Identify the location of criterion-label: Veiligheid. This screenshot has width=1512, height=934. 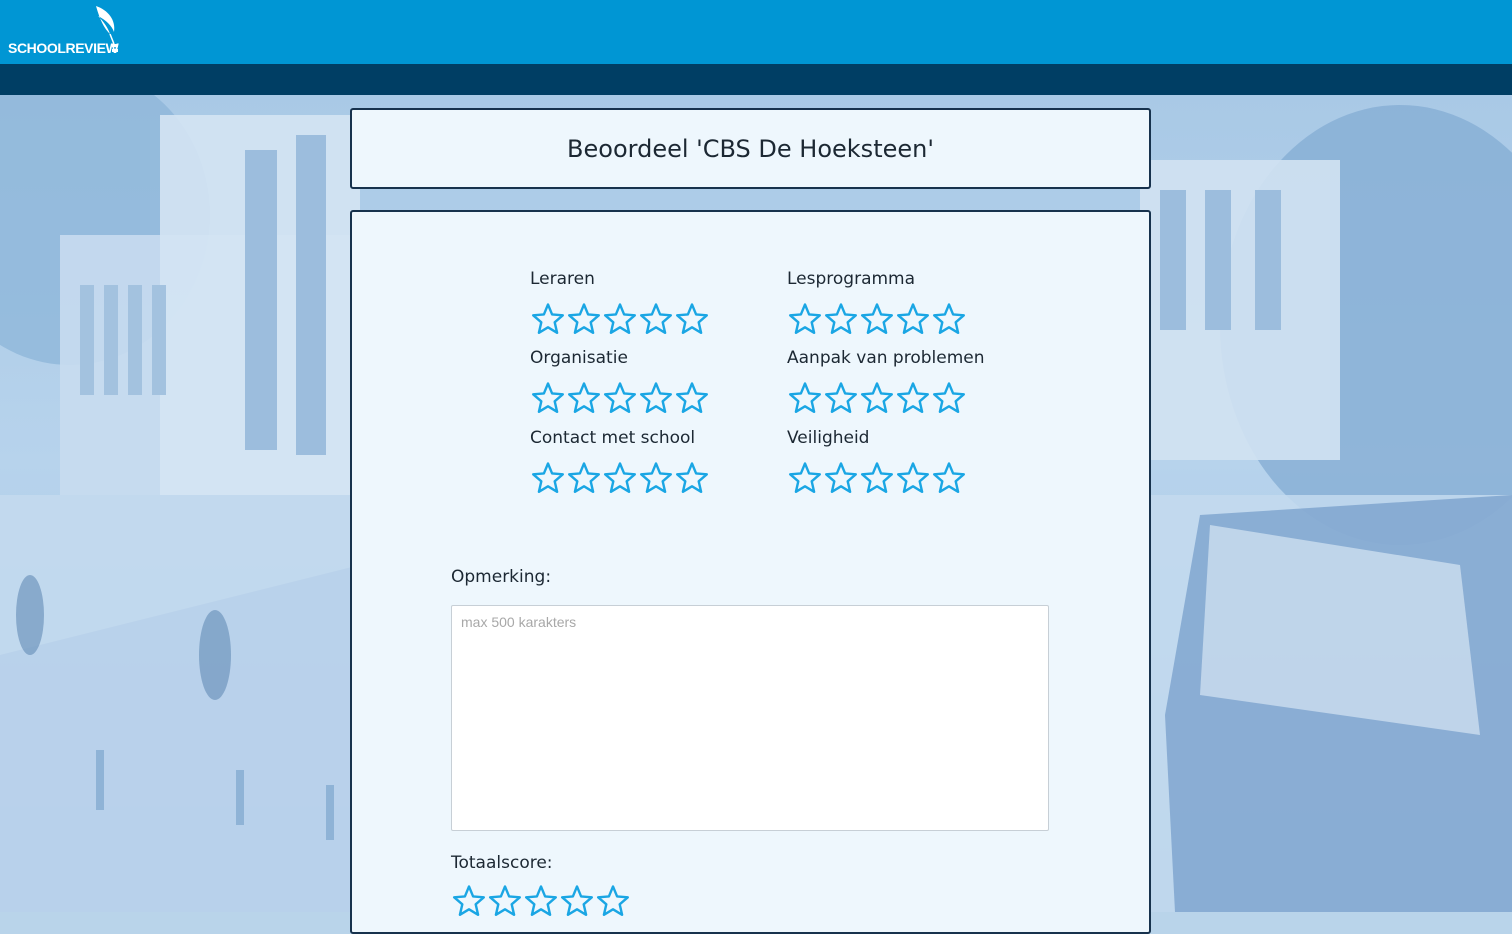
(828, 438).